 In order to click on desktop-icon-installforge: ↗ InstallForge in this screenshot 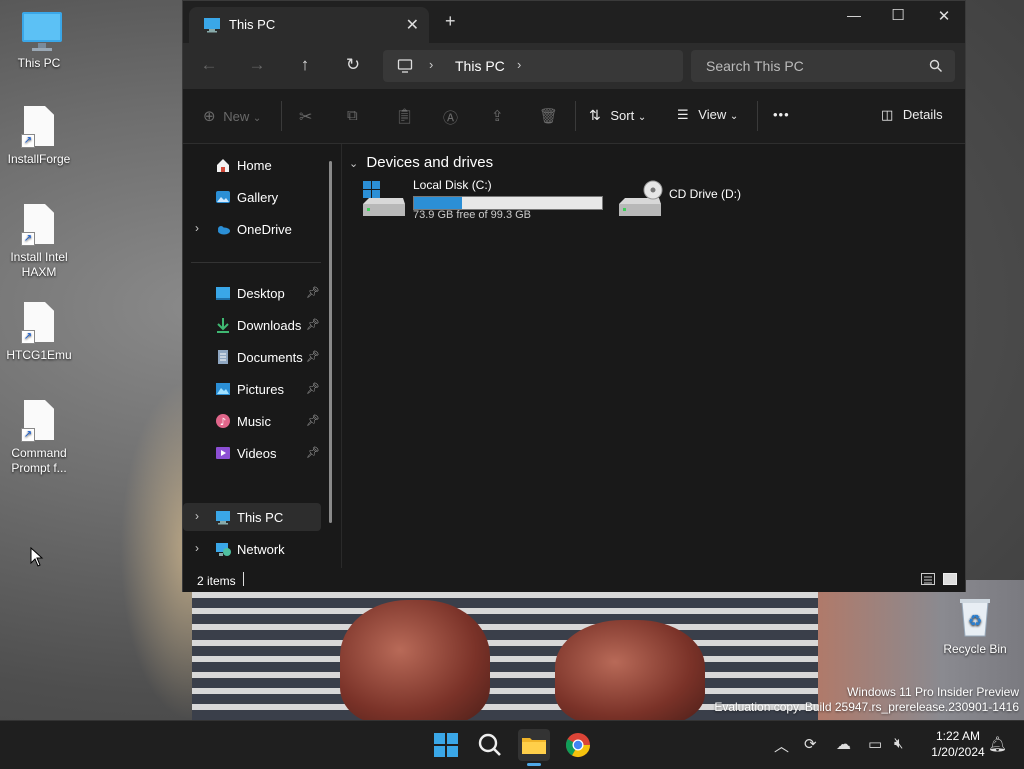, I will do `click(39, 136)`.